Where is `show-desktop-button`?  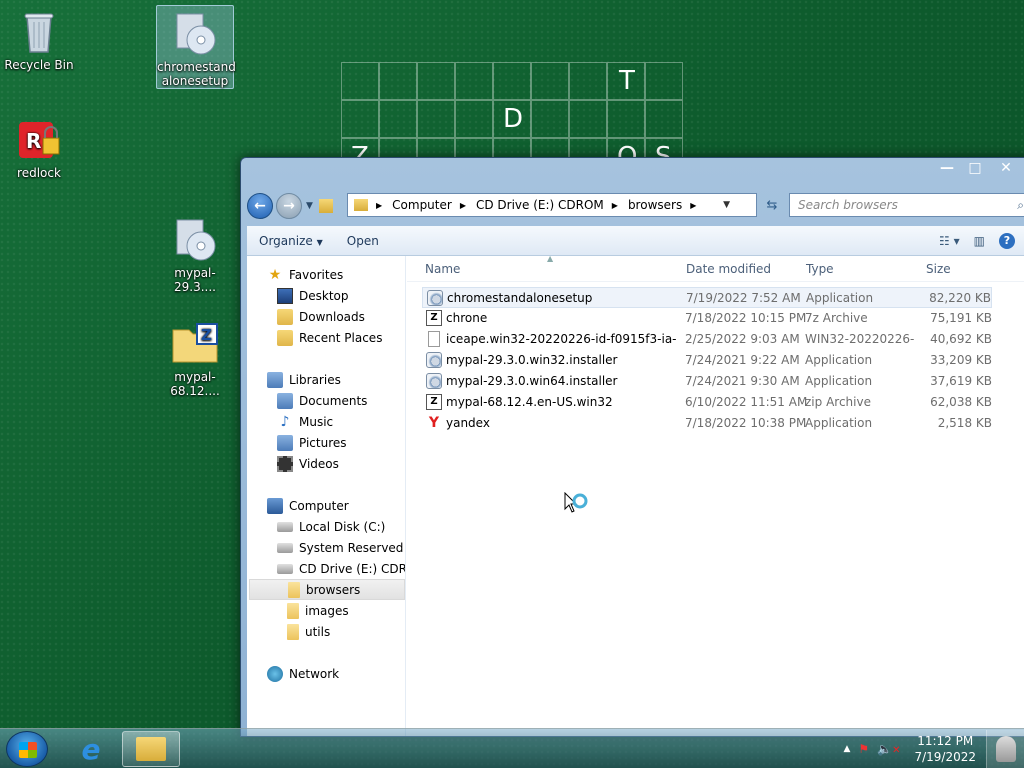
show-desktop-button is located at coordinates (1005, 749).